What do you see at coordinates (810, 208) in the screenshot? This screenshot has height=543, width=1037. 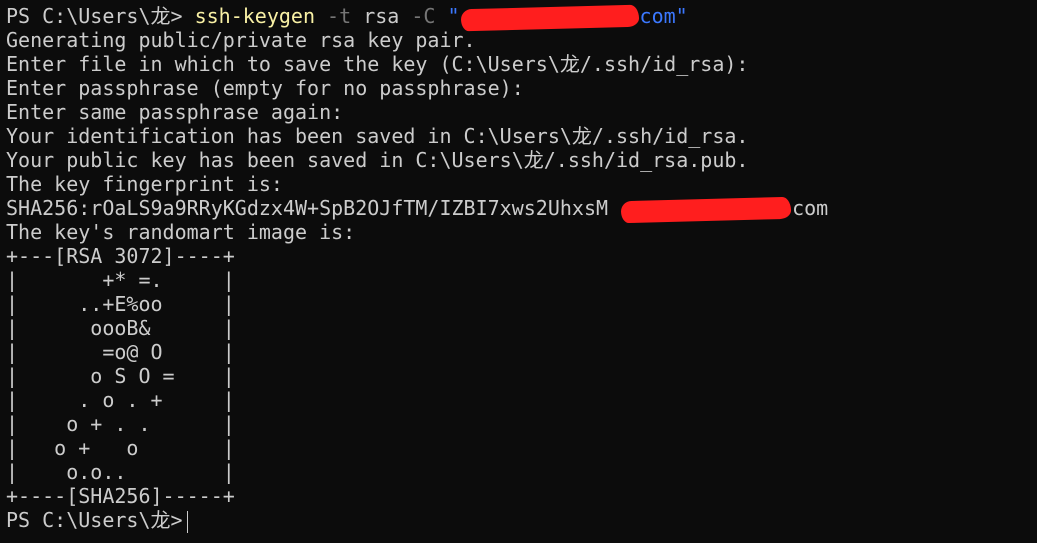 I see `fingerprint-tail: com` at bounding box center [810, 208].